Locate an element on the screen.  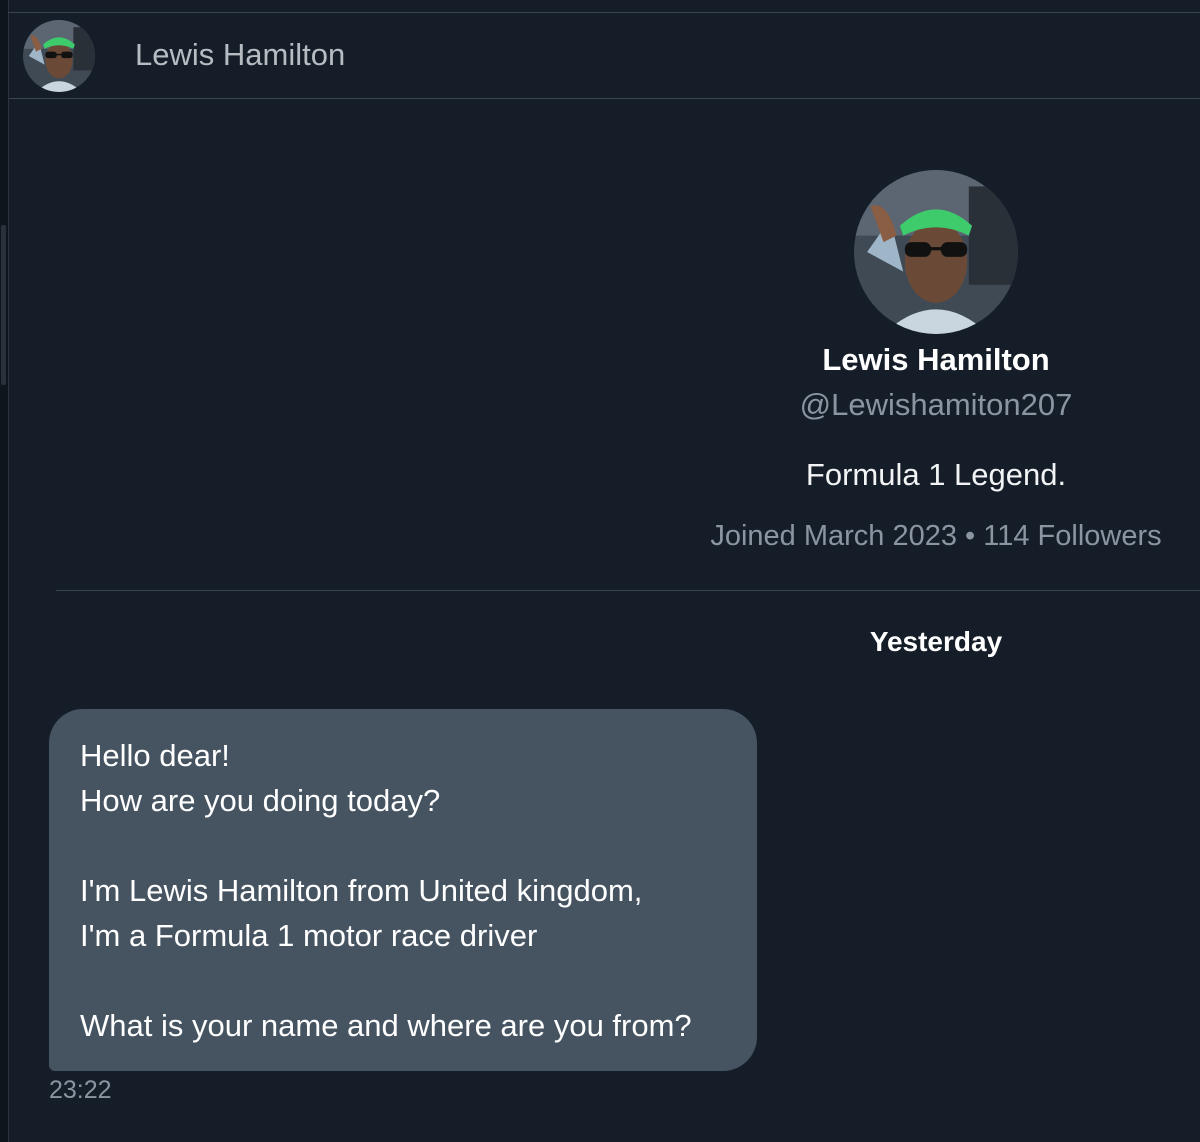
profile-avatar is located at coordinates (936, 252).